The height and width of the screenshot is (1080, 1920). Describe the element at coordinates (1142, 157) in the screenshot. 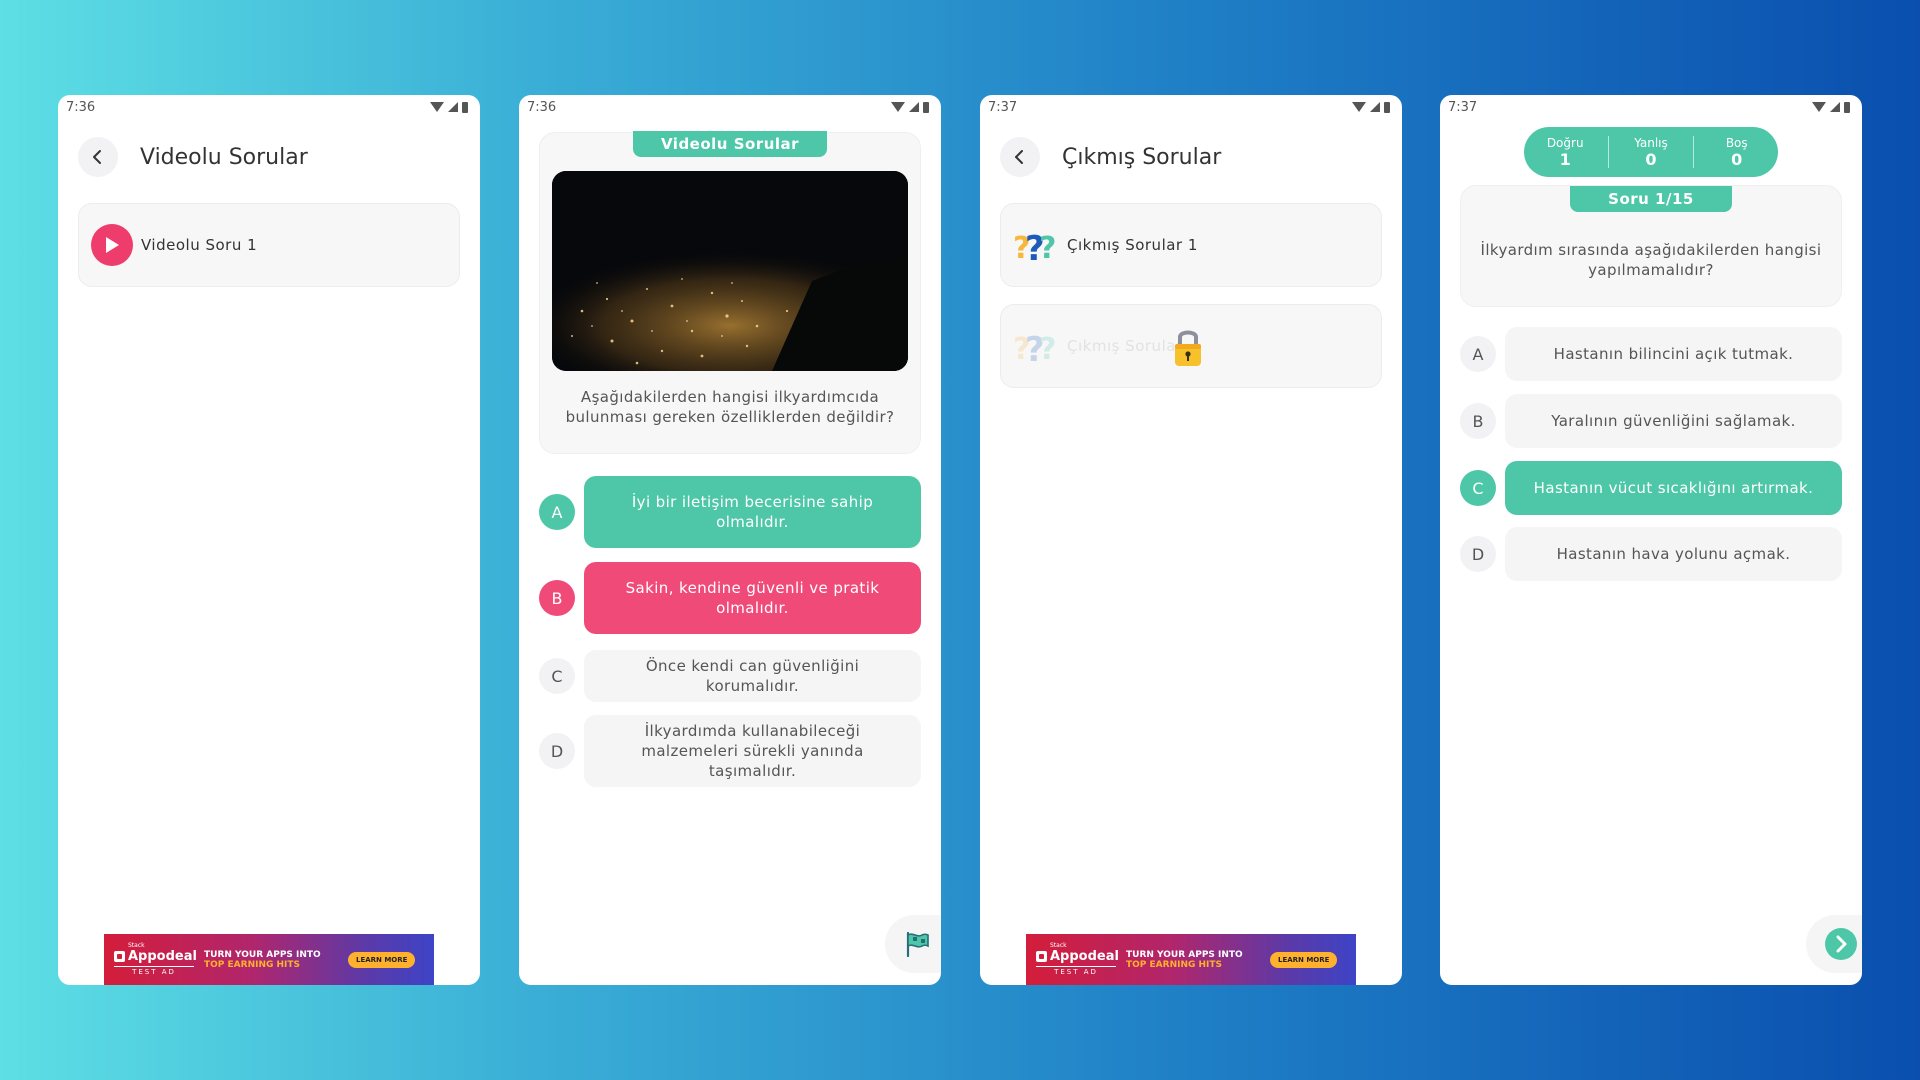

I see `page-title: Çıkmış Sorular` at that location.